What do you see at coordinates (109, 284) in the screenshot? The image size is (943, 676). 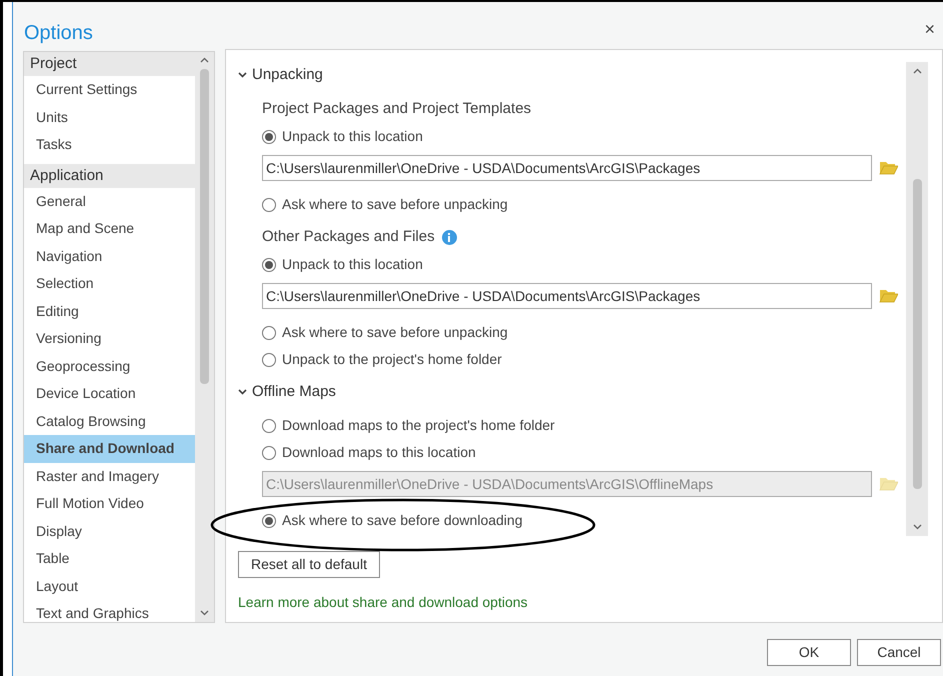 I see `sidebar-item: Selection` at bounding box center [109, 284].